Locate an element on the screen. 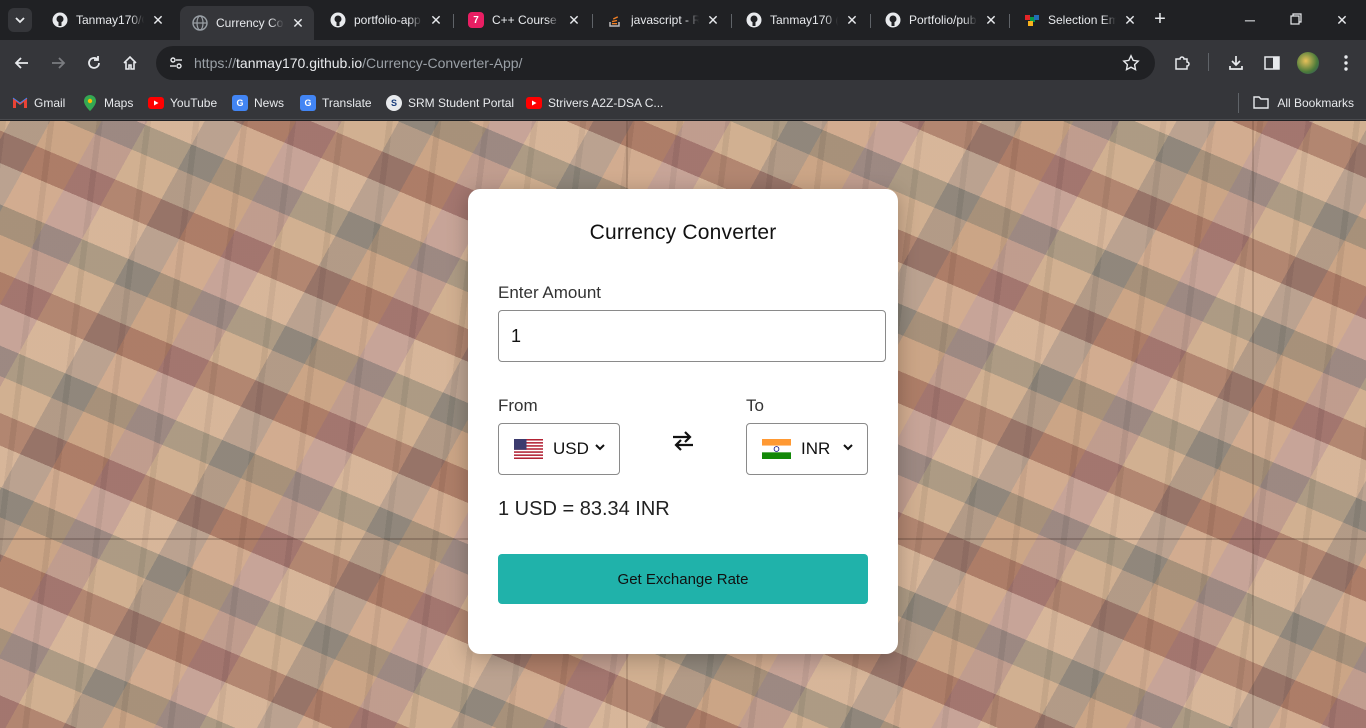 Image resolution: width=1366 pixels, height=728 pixels. restore-button is located at coordinates (1296, 20).